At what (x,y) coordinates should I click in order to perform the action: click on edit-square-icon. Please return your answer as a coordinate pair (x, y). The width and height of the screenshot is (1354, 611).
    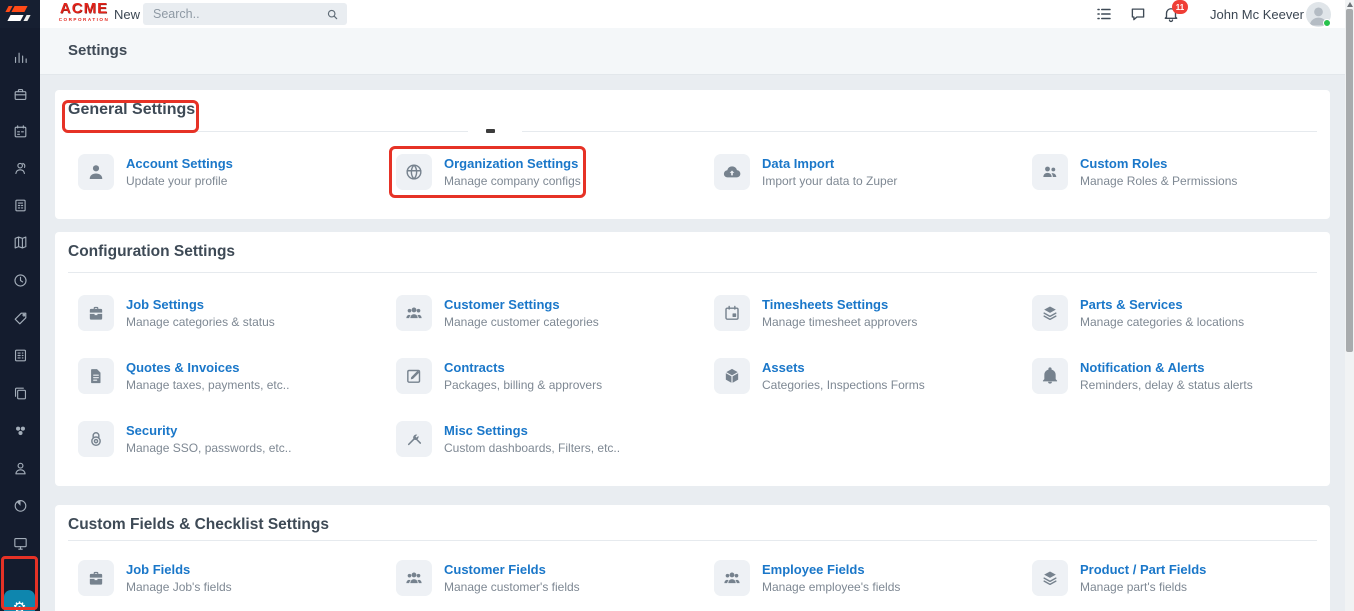
    Looking at the image, I should click on (414, 376).